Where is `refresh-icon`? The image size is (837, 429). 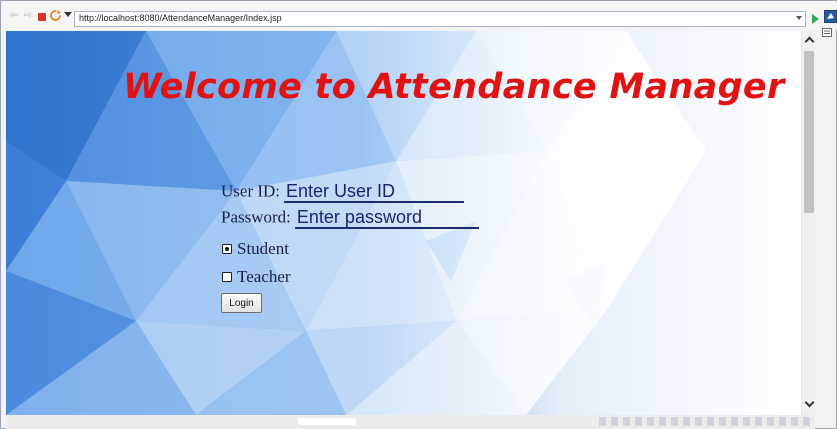 refresh-icon is located at coordinates (55, 15).